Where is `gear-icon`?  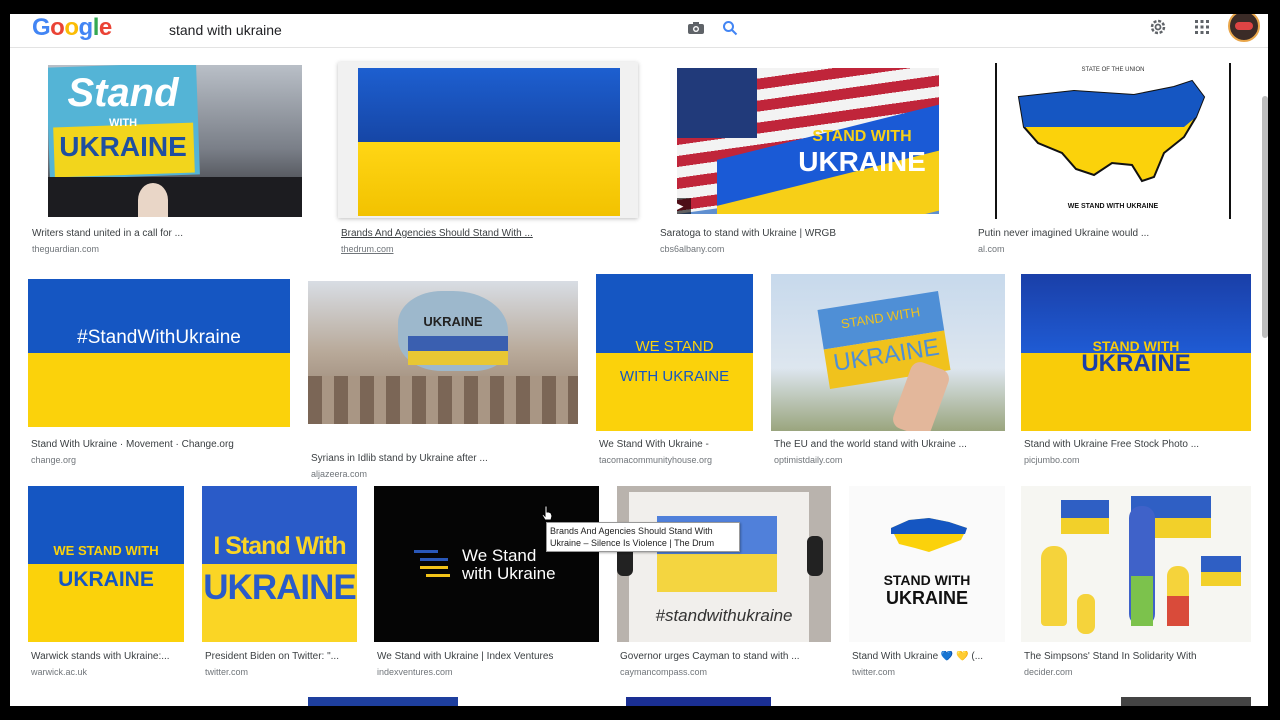 gear-icon is located at coordinates (1158, 27).